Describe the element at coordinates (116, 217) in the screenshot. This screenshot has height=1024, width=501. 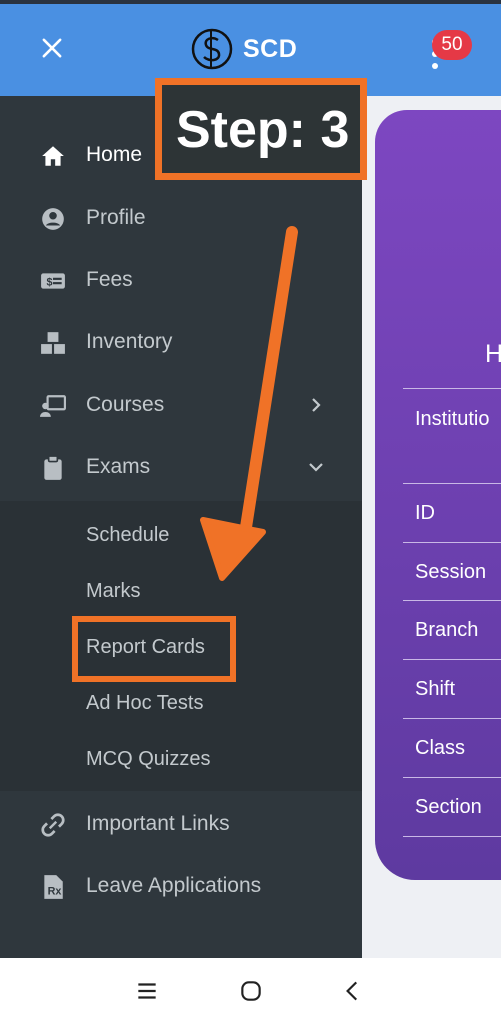
I see `sidebar-item-label: Profile` at that location.